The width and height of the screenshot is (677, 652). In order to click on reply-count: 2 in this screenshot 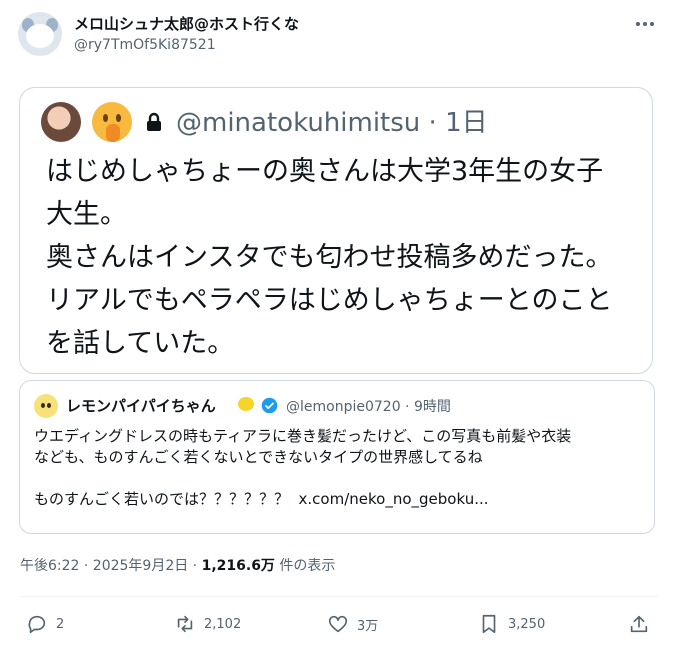, I will do `click(60, 624)`.